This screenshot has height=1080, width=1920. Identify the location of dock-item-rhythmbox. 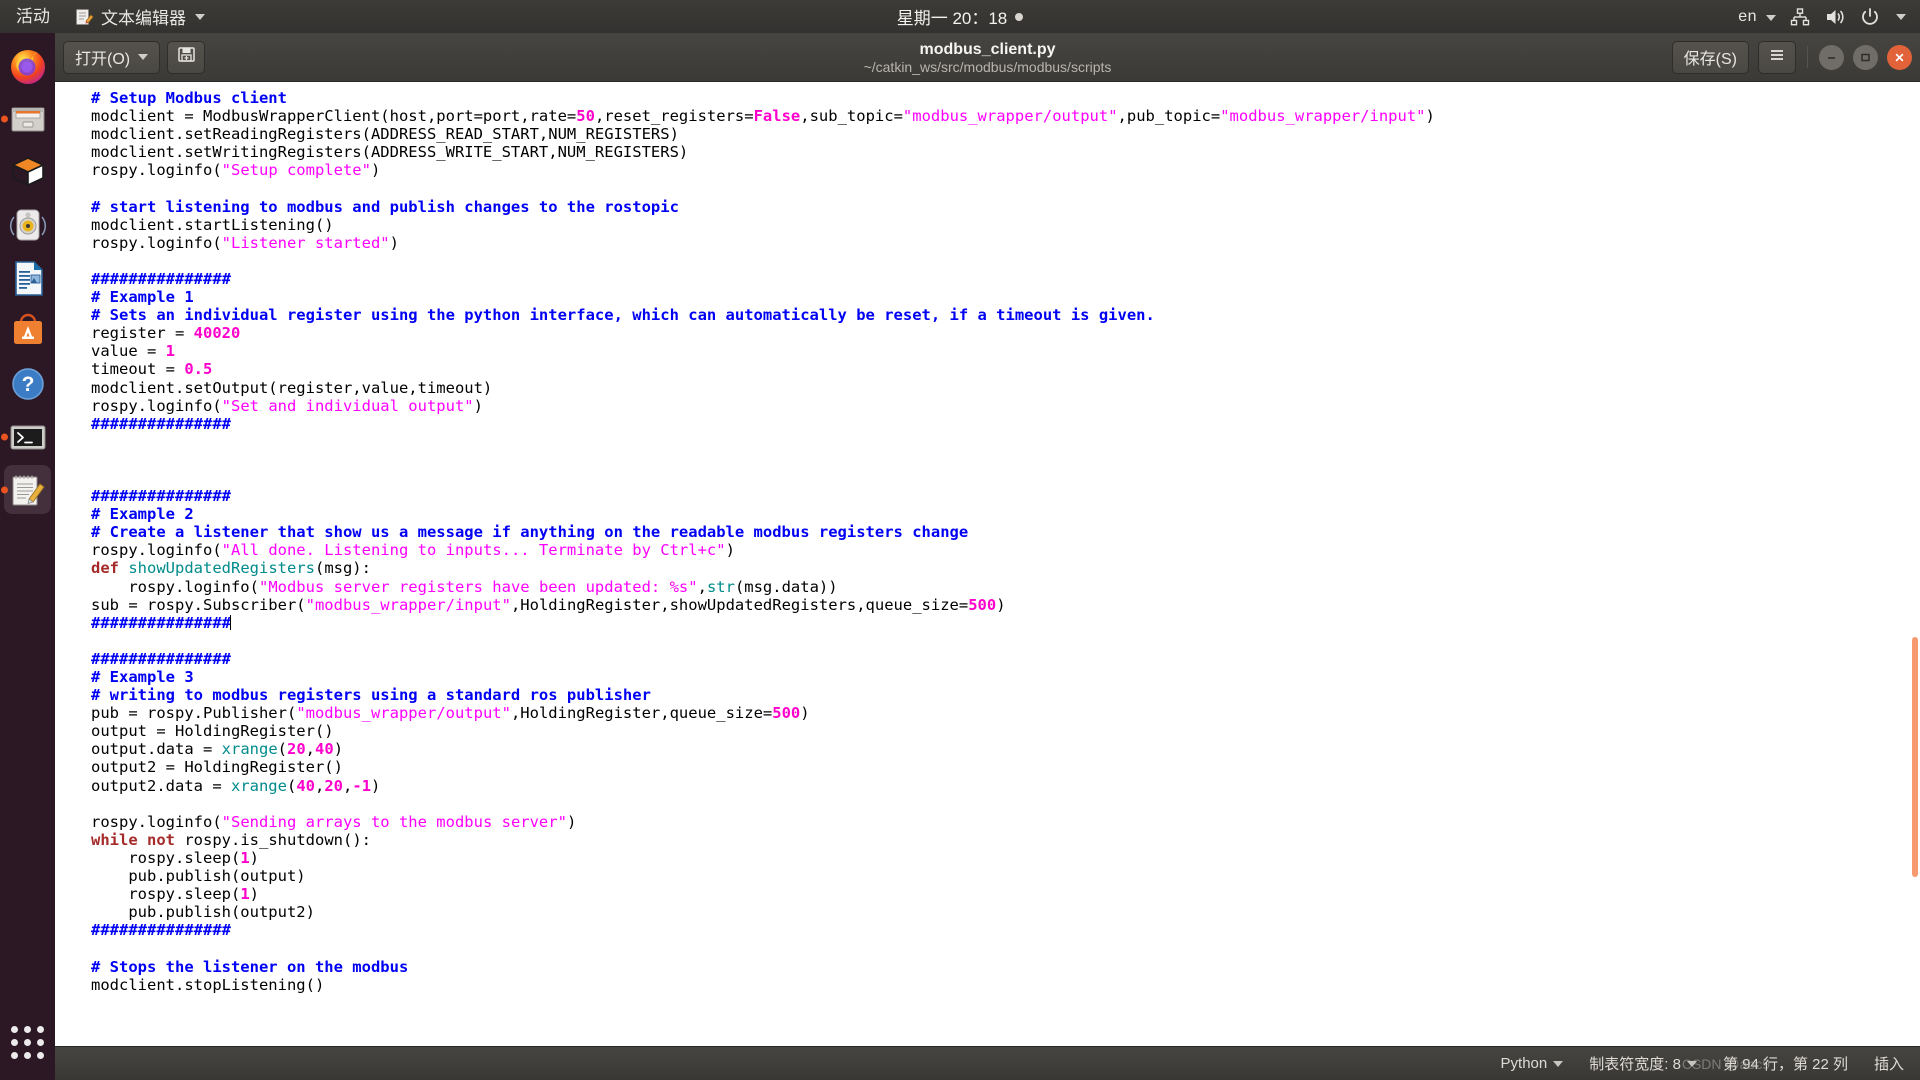
(27, 224).